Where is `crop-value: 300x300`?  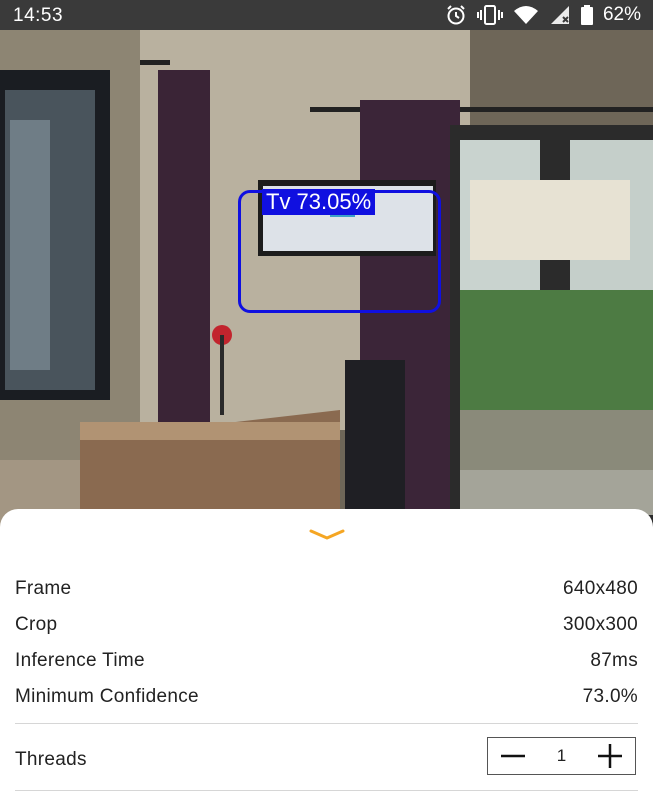
crop-value: 300x300 is located at coordinates (600, 624).